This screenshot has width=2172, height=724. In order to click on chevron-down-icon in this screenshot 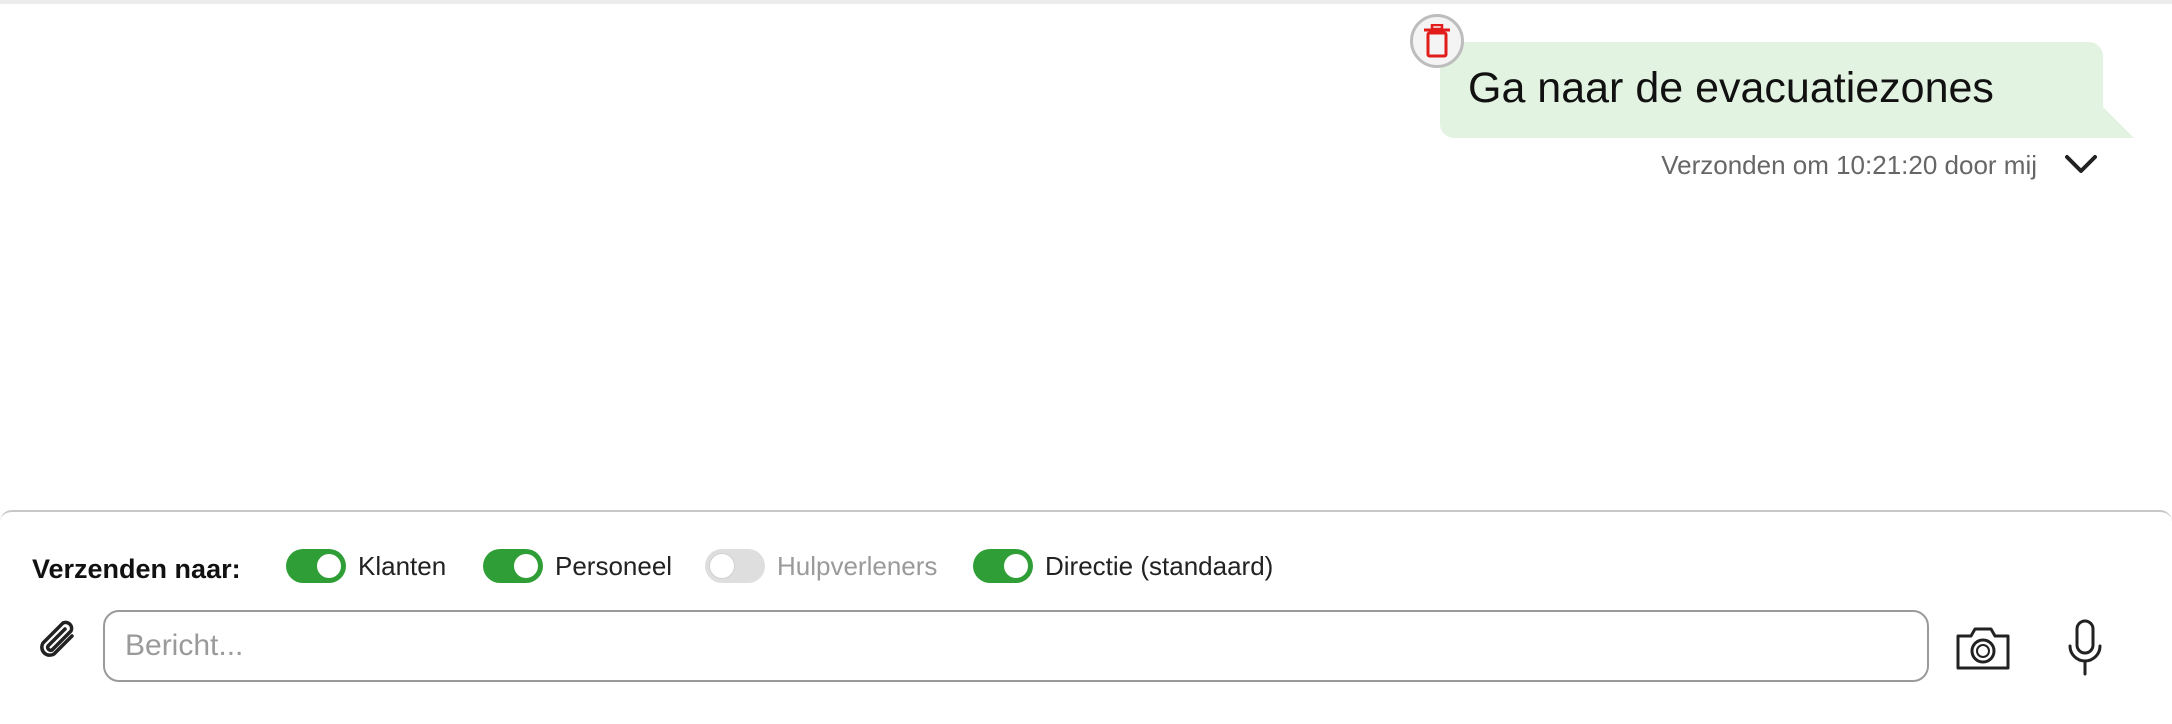, I will do `click(2081, 164)`.